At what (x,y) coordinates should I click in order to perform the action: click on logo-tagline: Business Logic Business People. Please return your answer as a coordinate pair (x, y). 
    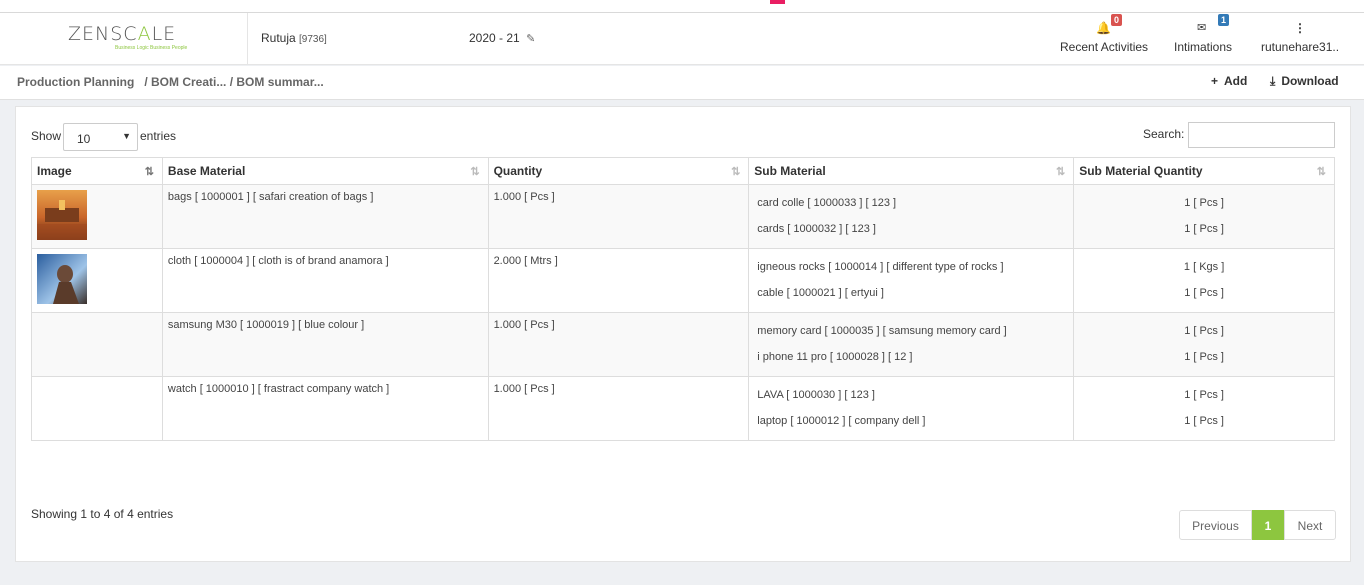
    Looking at the image, I should click on (151, 48).